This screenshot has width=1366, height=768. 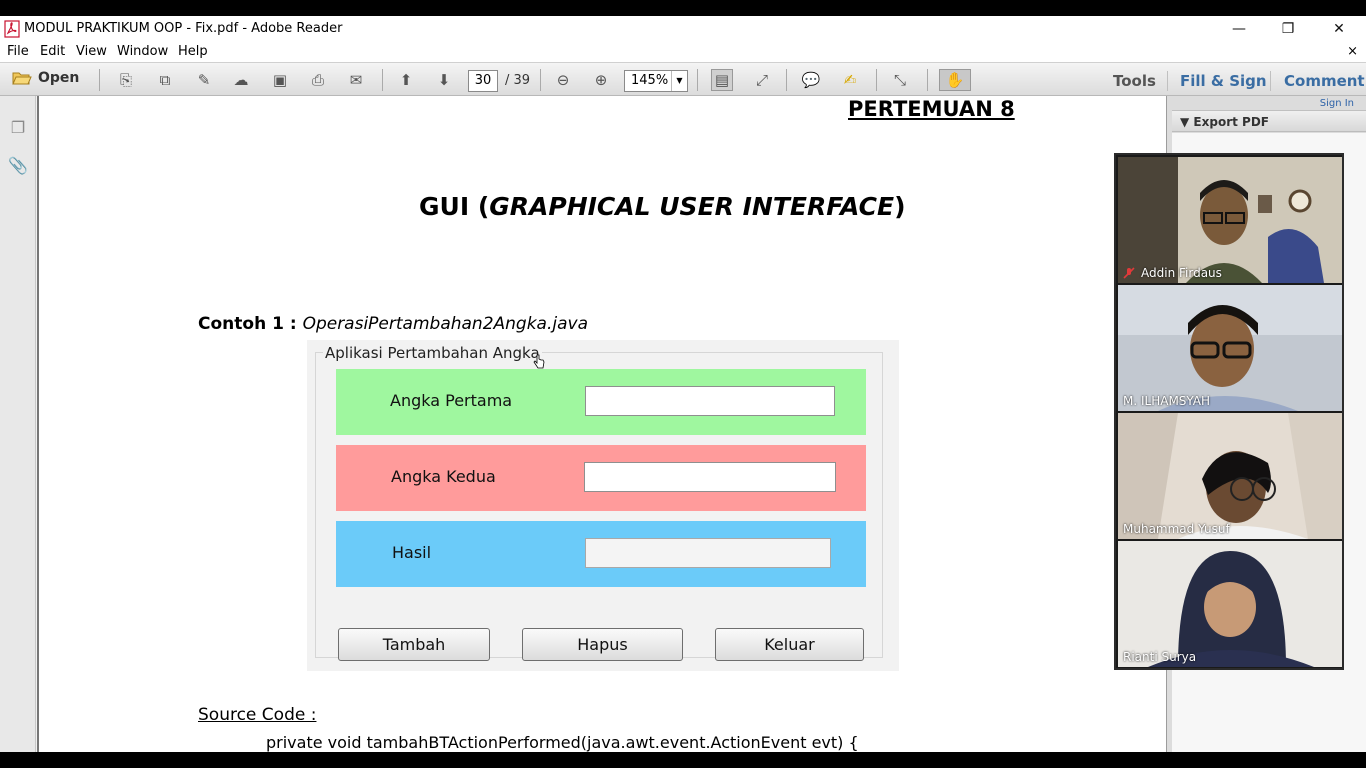 What do you see at coordinates (1231, 122) in the screenshot?
I see `export-pdf-label: Export PDF` at bounding box center [1231, 122].